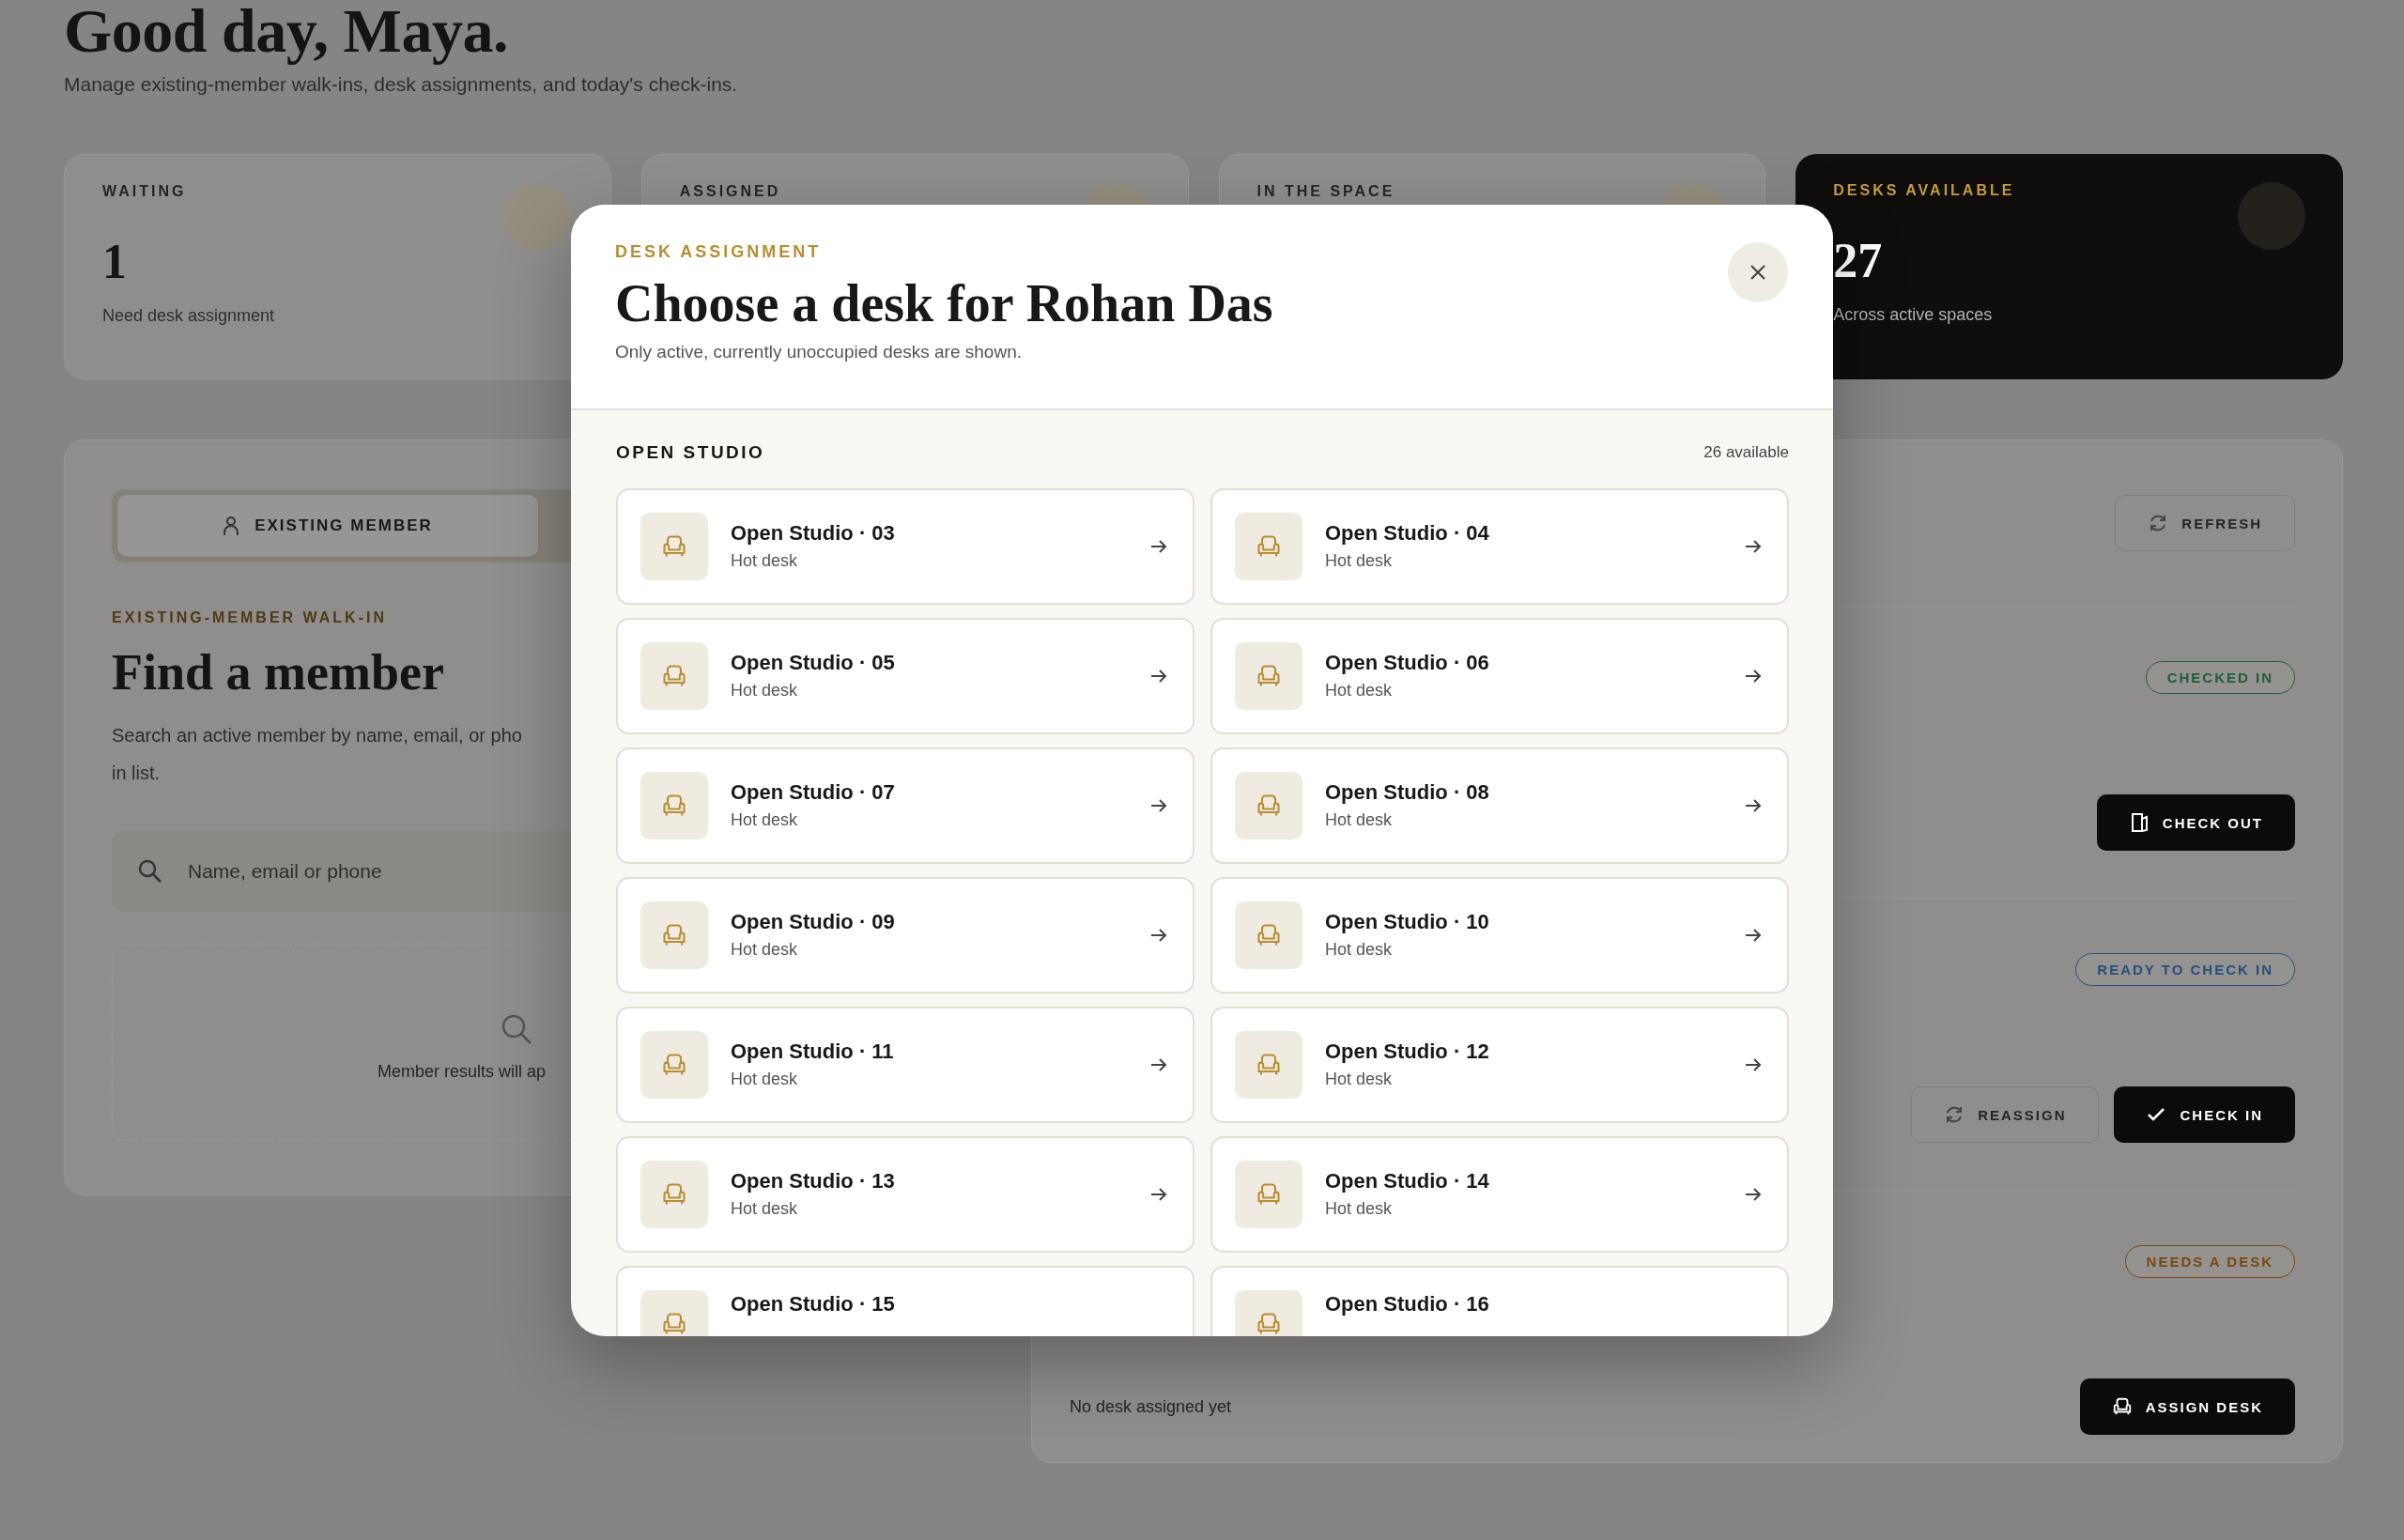  Describe the element at coordinates (1913, 315) in the screenshot. I see `stat-note: Across active spaces` at that location.